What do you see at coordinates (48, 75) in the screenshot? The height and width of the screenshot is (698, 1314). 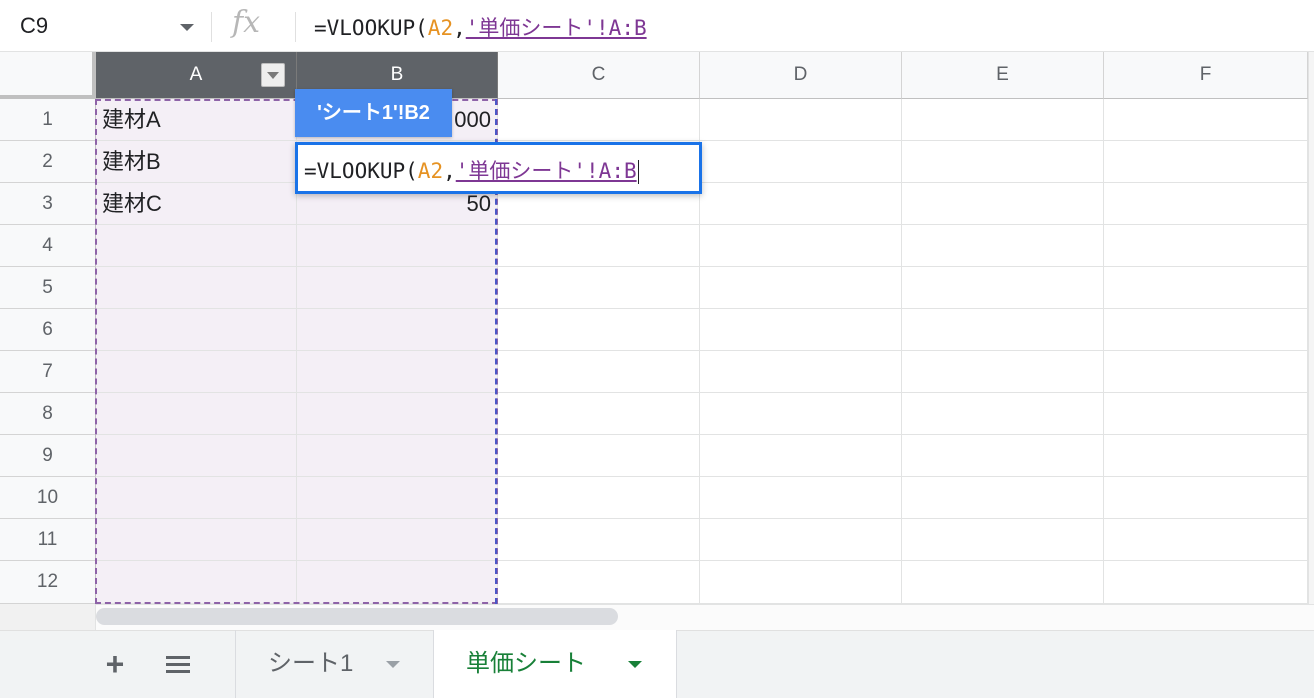 I see `select-all-corner` at bounding box center [48, 75].